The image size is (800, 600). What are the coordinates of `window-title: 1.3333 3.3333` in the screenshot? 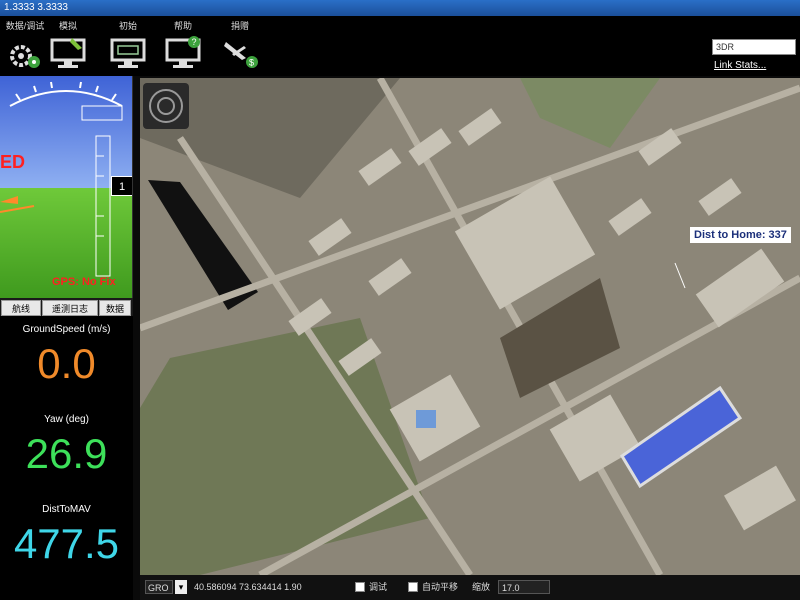 It's located at (400, 8).